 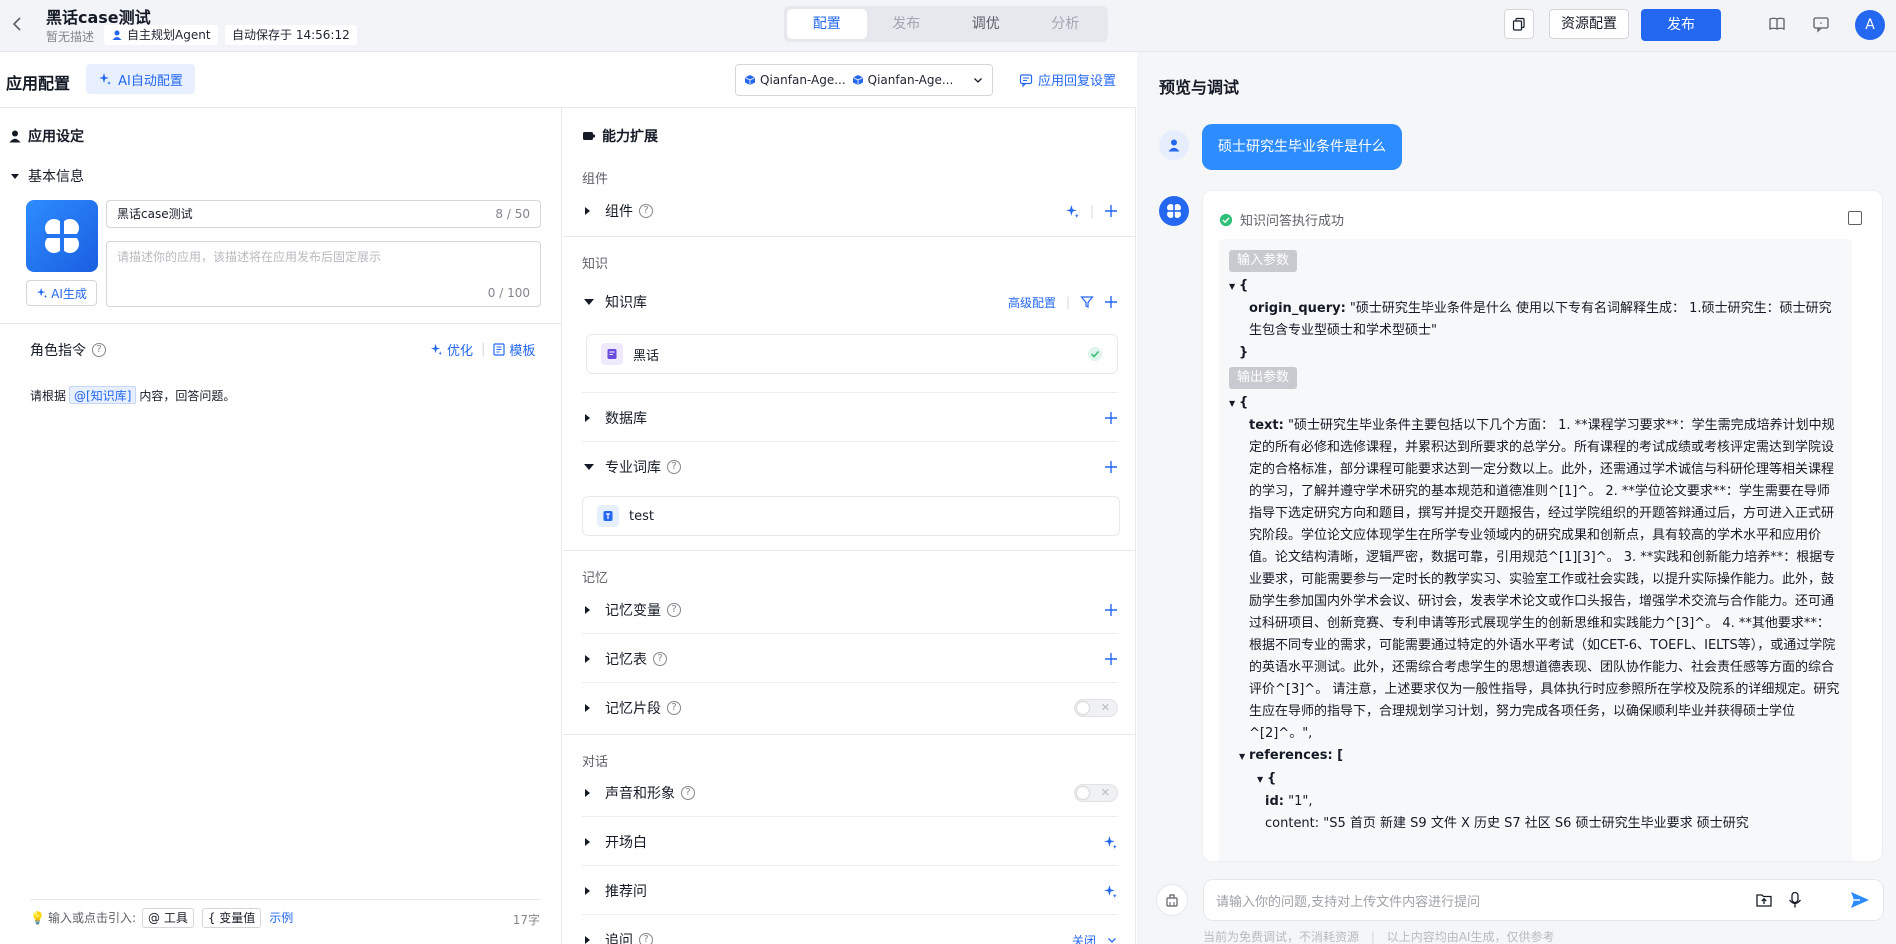 I want to click on origin-query-key: origin_query:, so click(x=1297, y=308).